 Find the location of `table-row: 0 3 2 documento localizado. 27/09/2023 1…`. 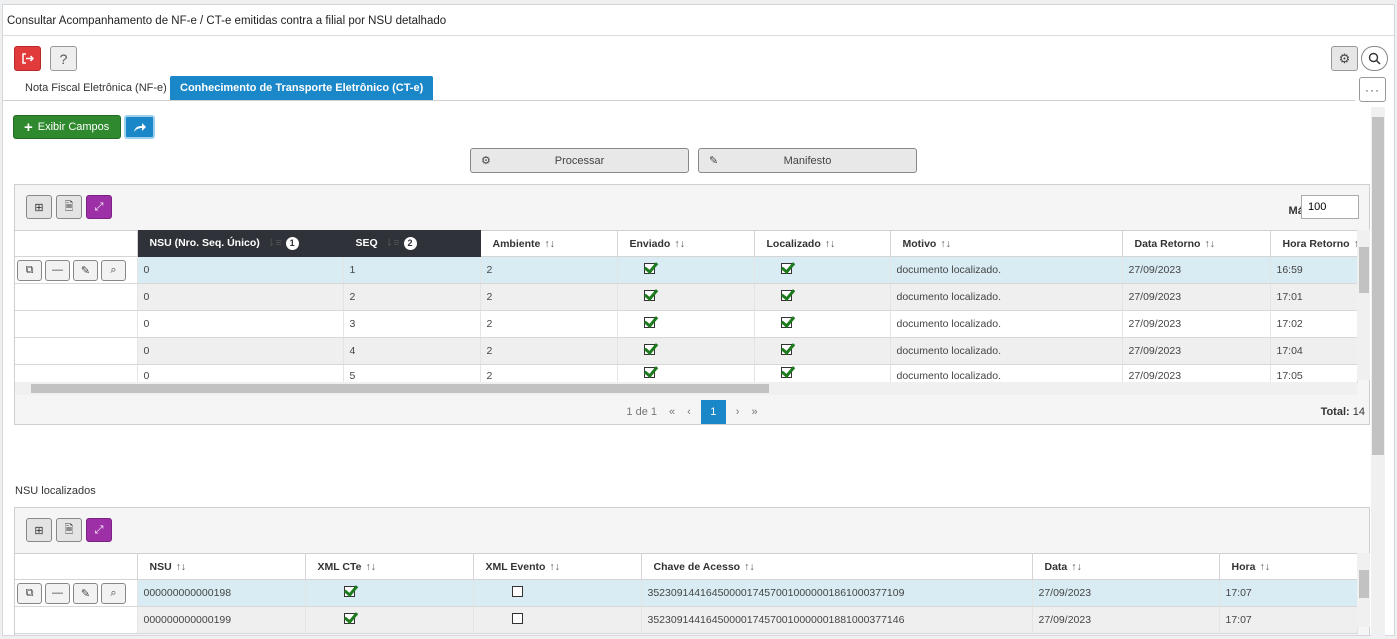

table-row: 0 3 2 documento localizado. 27/09/2023 1… is located at coordinates (686, 324).